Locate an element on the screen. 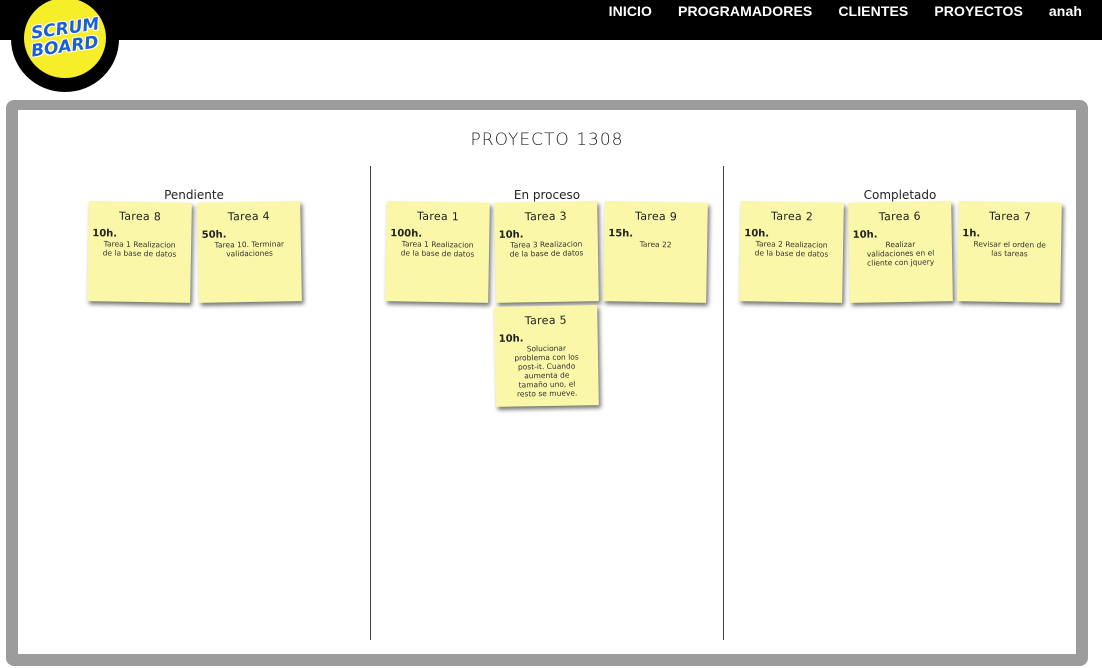  task-title: Tarea 8 is located at coordinates (140, 216).